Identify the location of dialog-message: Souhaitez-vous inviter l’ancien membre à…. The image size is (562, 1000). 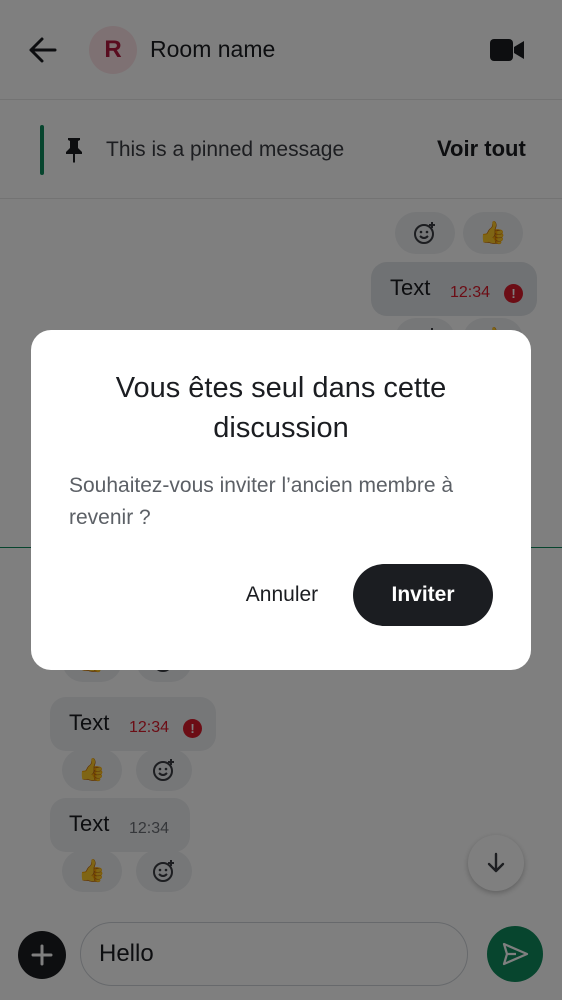
(261, 501).